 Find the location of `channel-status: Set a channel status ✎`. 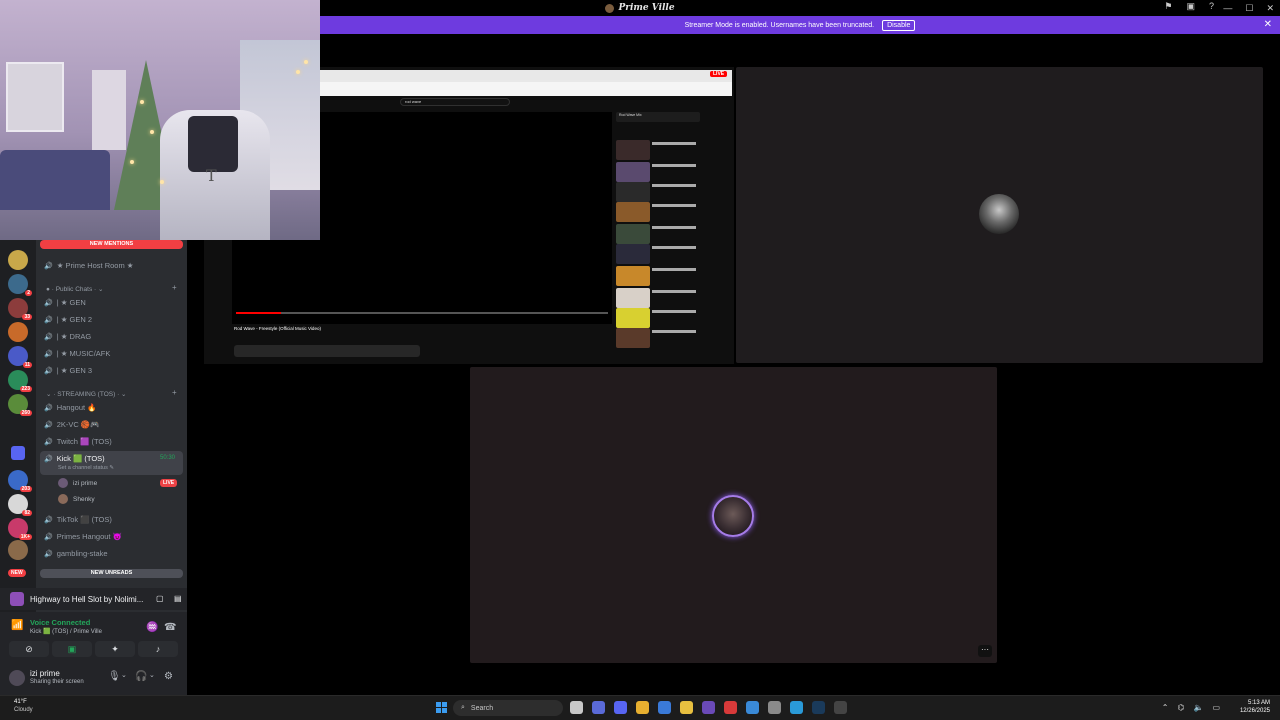

channel-status: Set a channel status ✎ is located at coordinates (86, 468).